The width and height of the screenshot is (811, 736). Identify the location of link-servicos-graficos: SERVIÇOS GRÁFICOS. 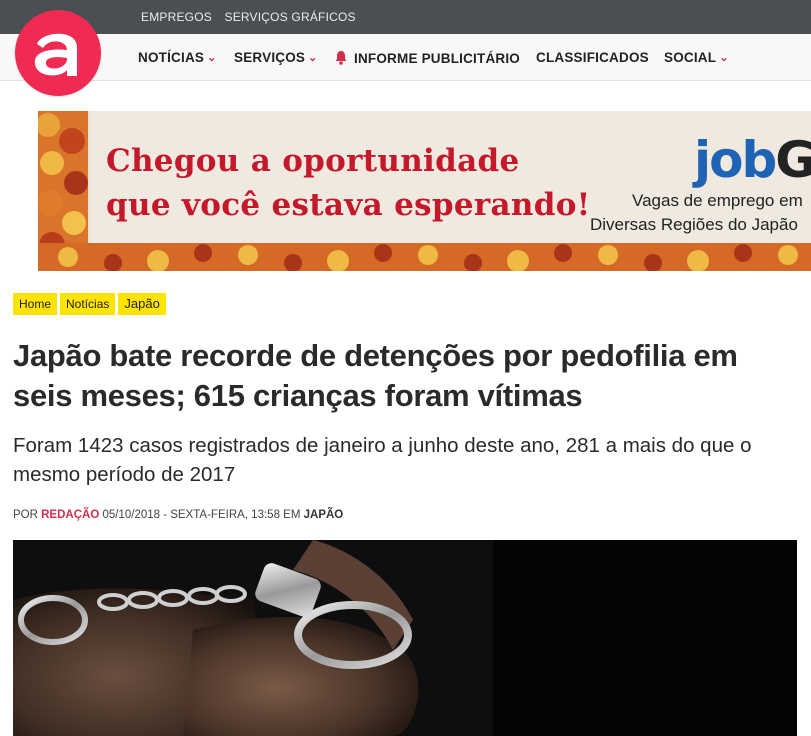
(290, 17).